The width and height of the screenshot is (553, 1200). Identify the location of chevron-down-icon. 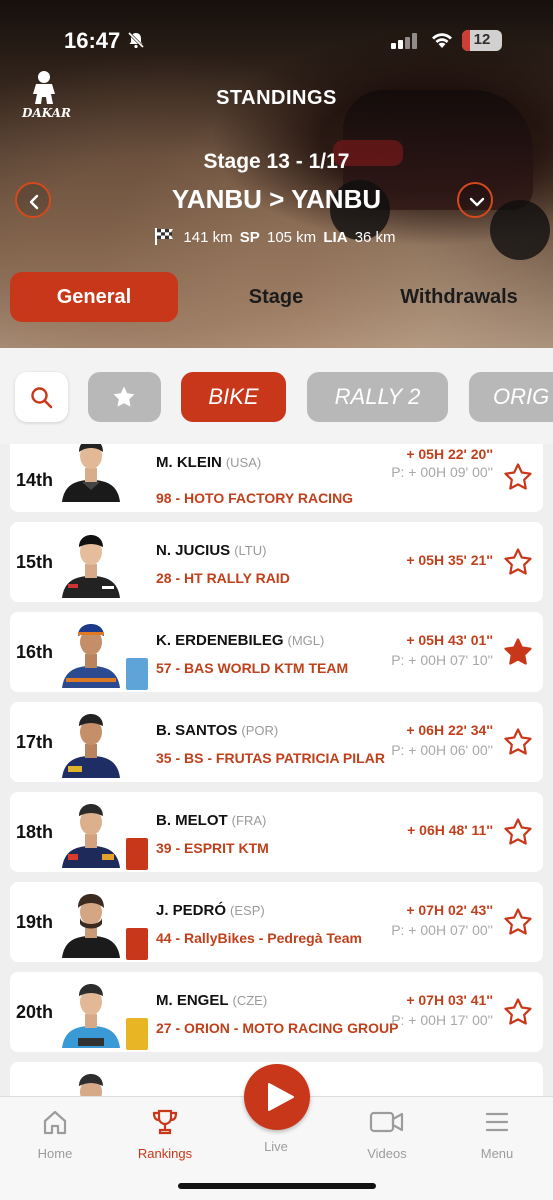
(477, 202).